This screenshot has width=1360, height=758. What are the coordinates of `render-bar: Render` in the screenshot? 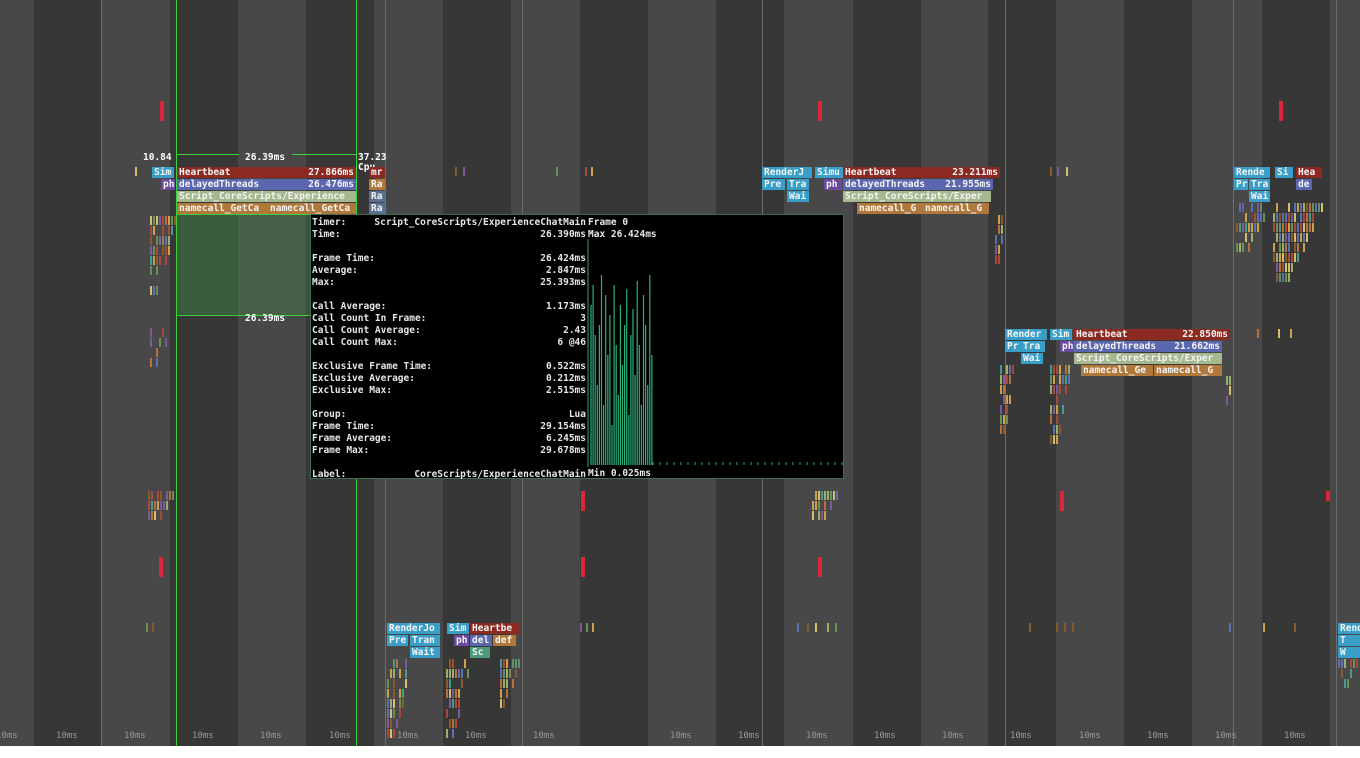 It's located at (1026, 334).